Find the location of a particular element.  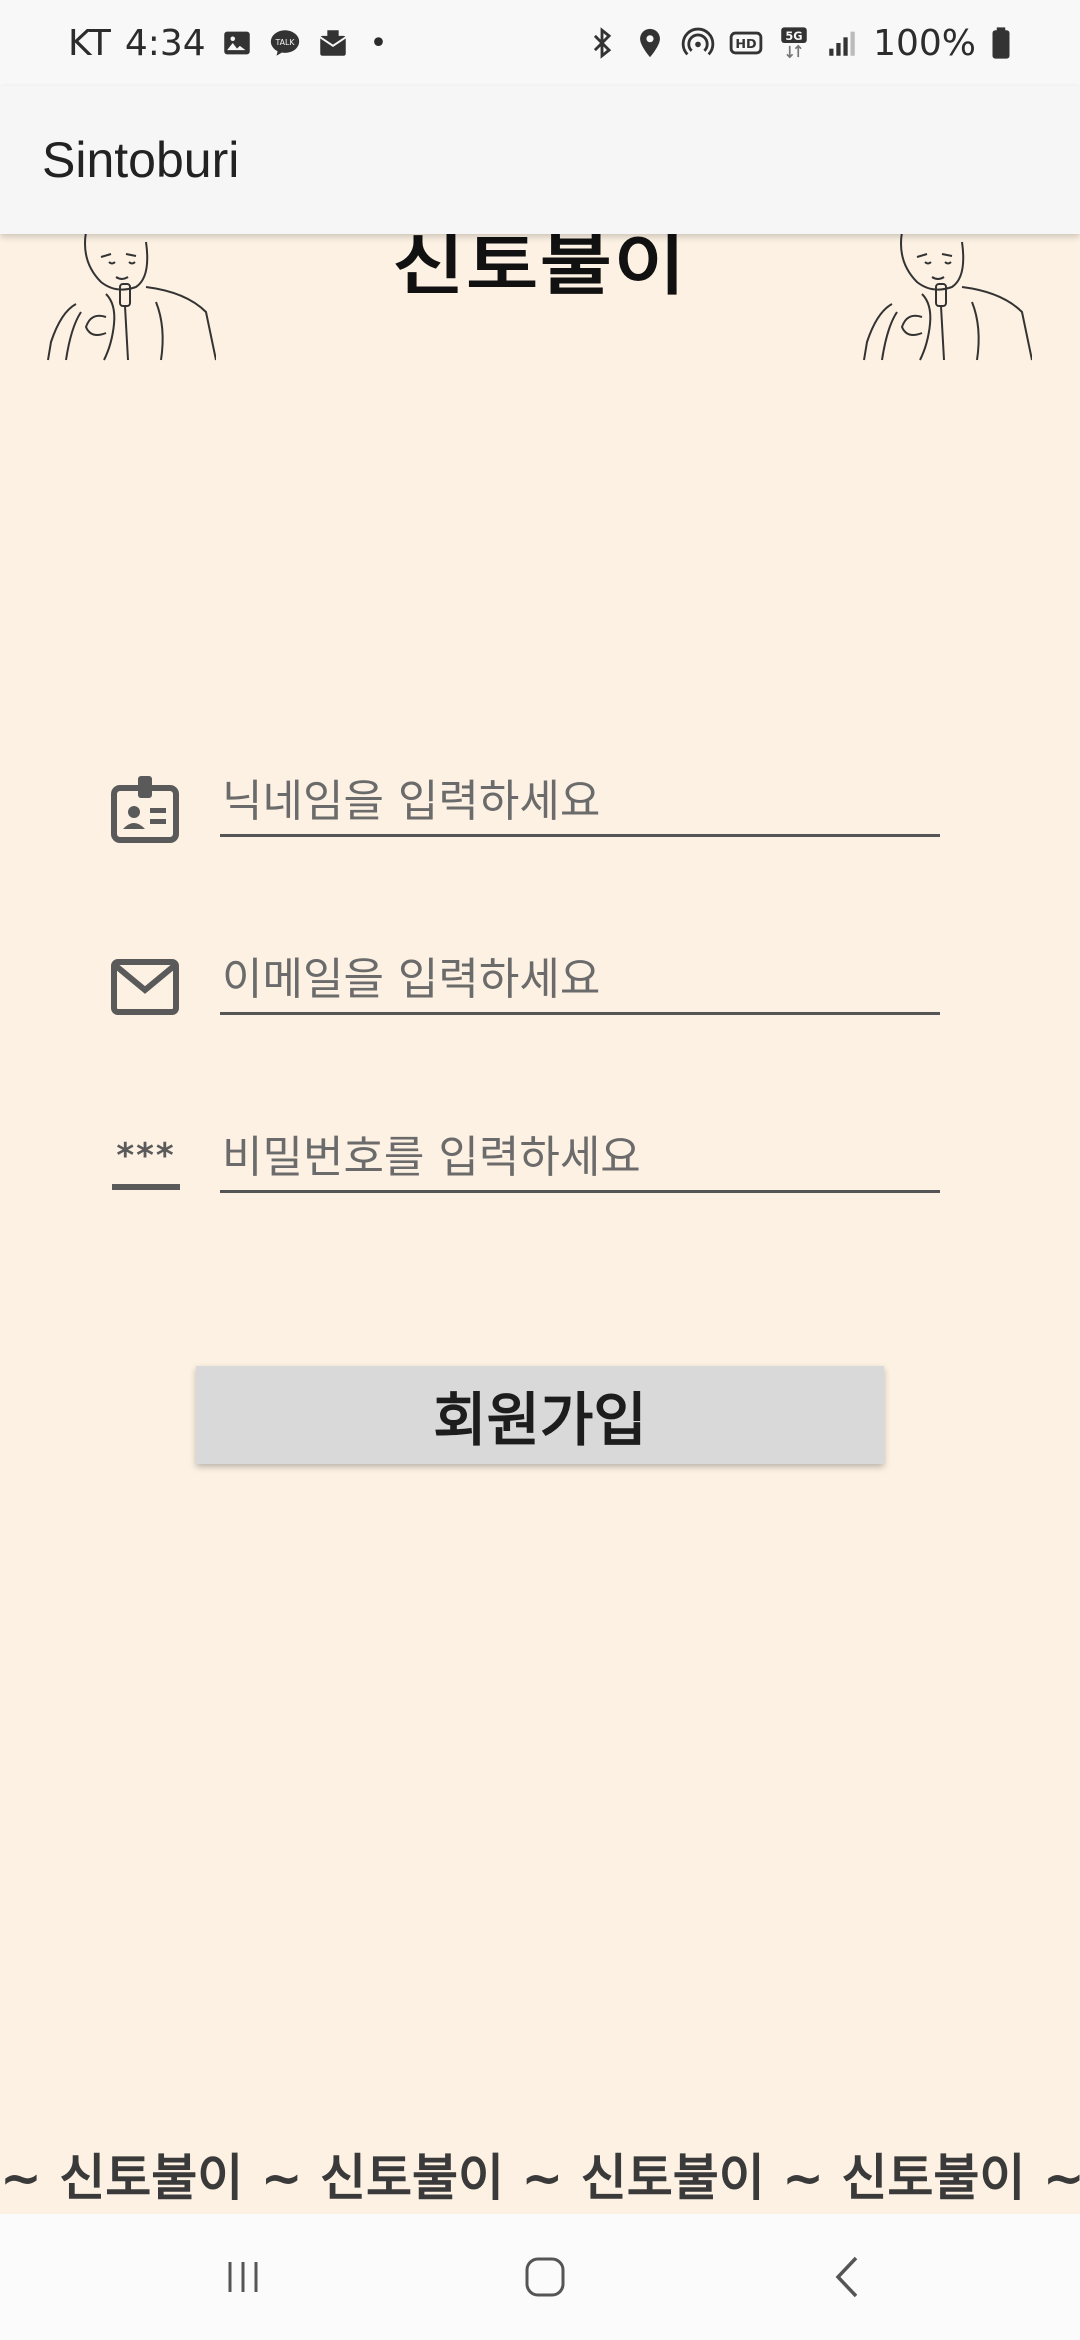

password-icon: *** is located at coordinates (145, 1165).